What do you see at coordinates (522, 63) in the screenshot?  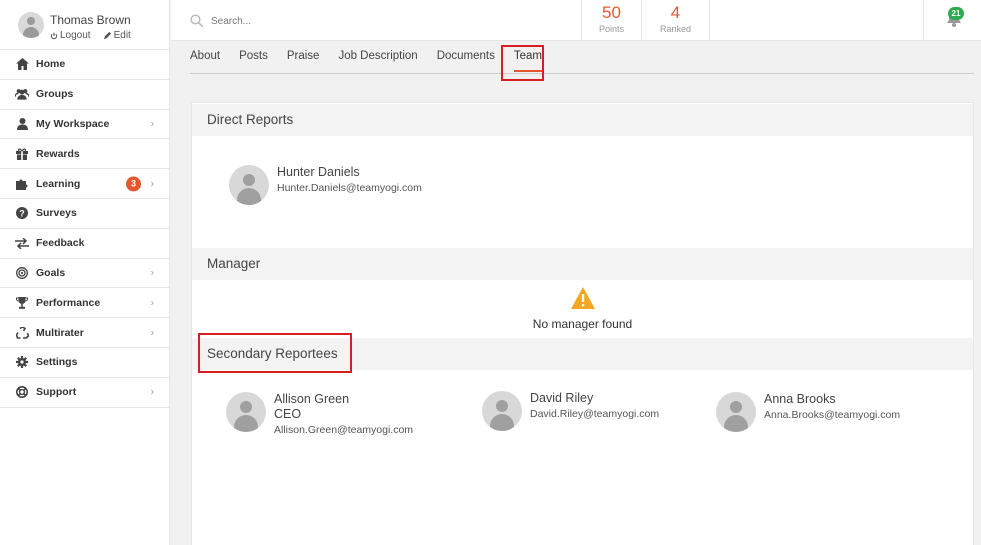 I see `team-tab-highlight-box` at bounding box center [522, 63].